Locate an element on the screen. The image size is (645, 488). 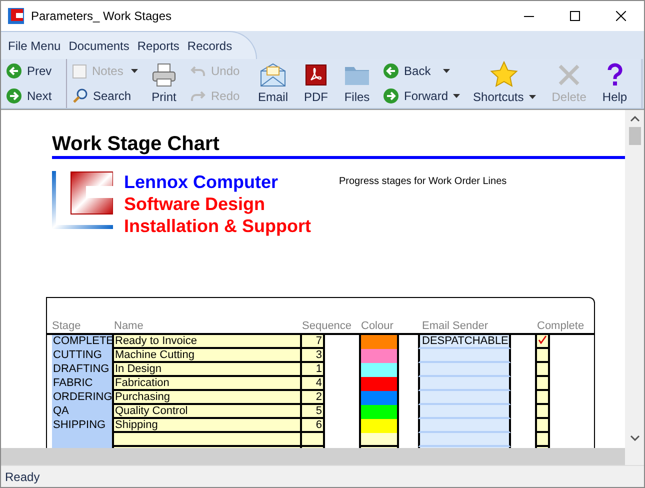
app-logo-icon is located at coordinates (16, 16).